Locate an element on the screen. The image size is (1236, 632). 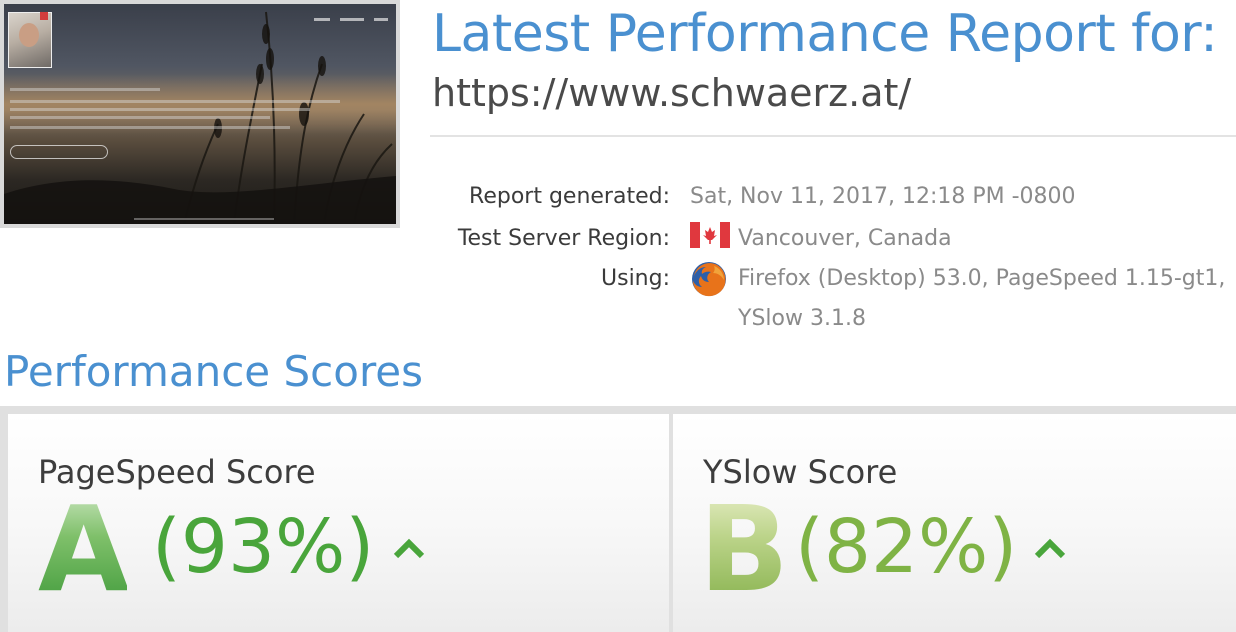
grass-silhouette is located at coordinates (200, 117).